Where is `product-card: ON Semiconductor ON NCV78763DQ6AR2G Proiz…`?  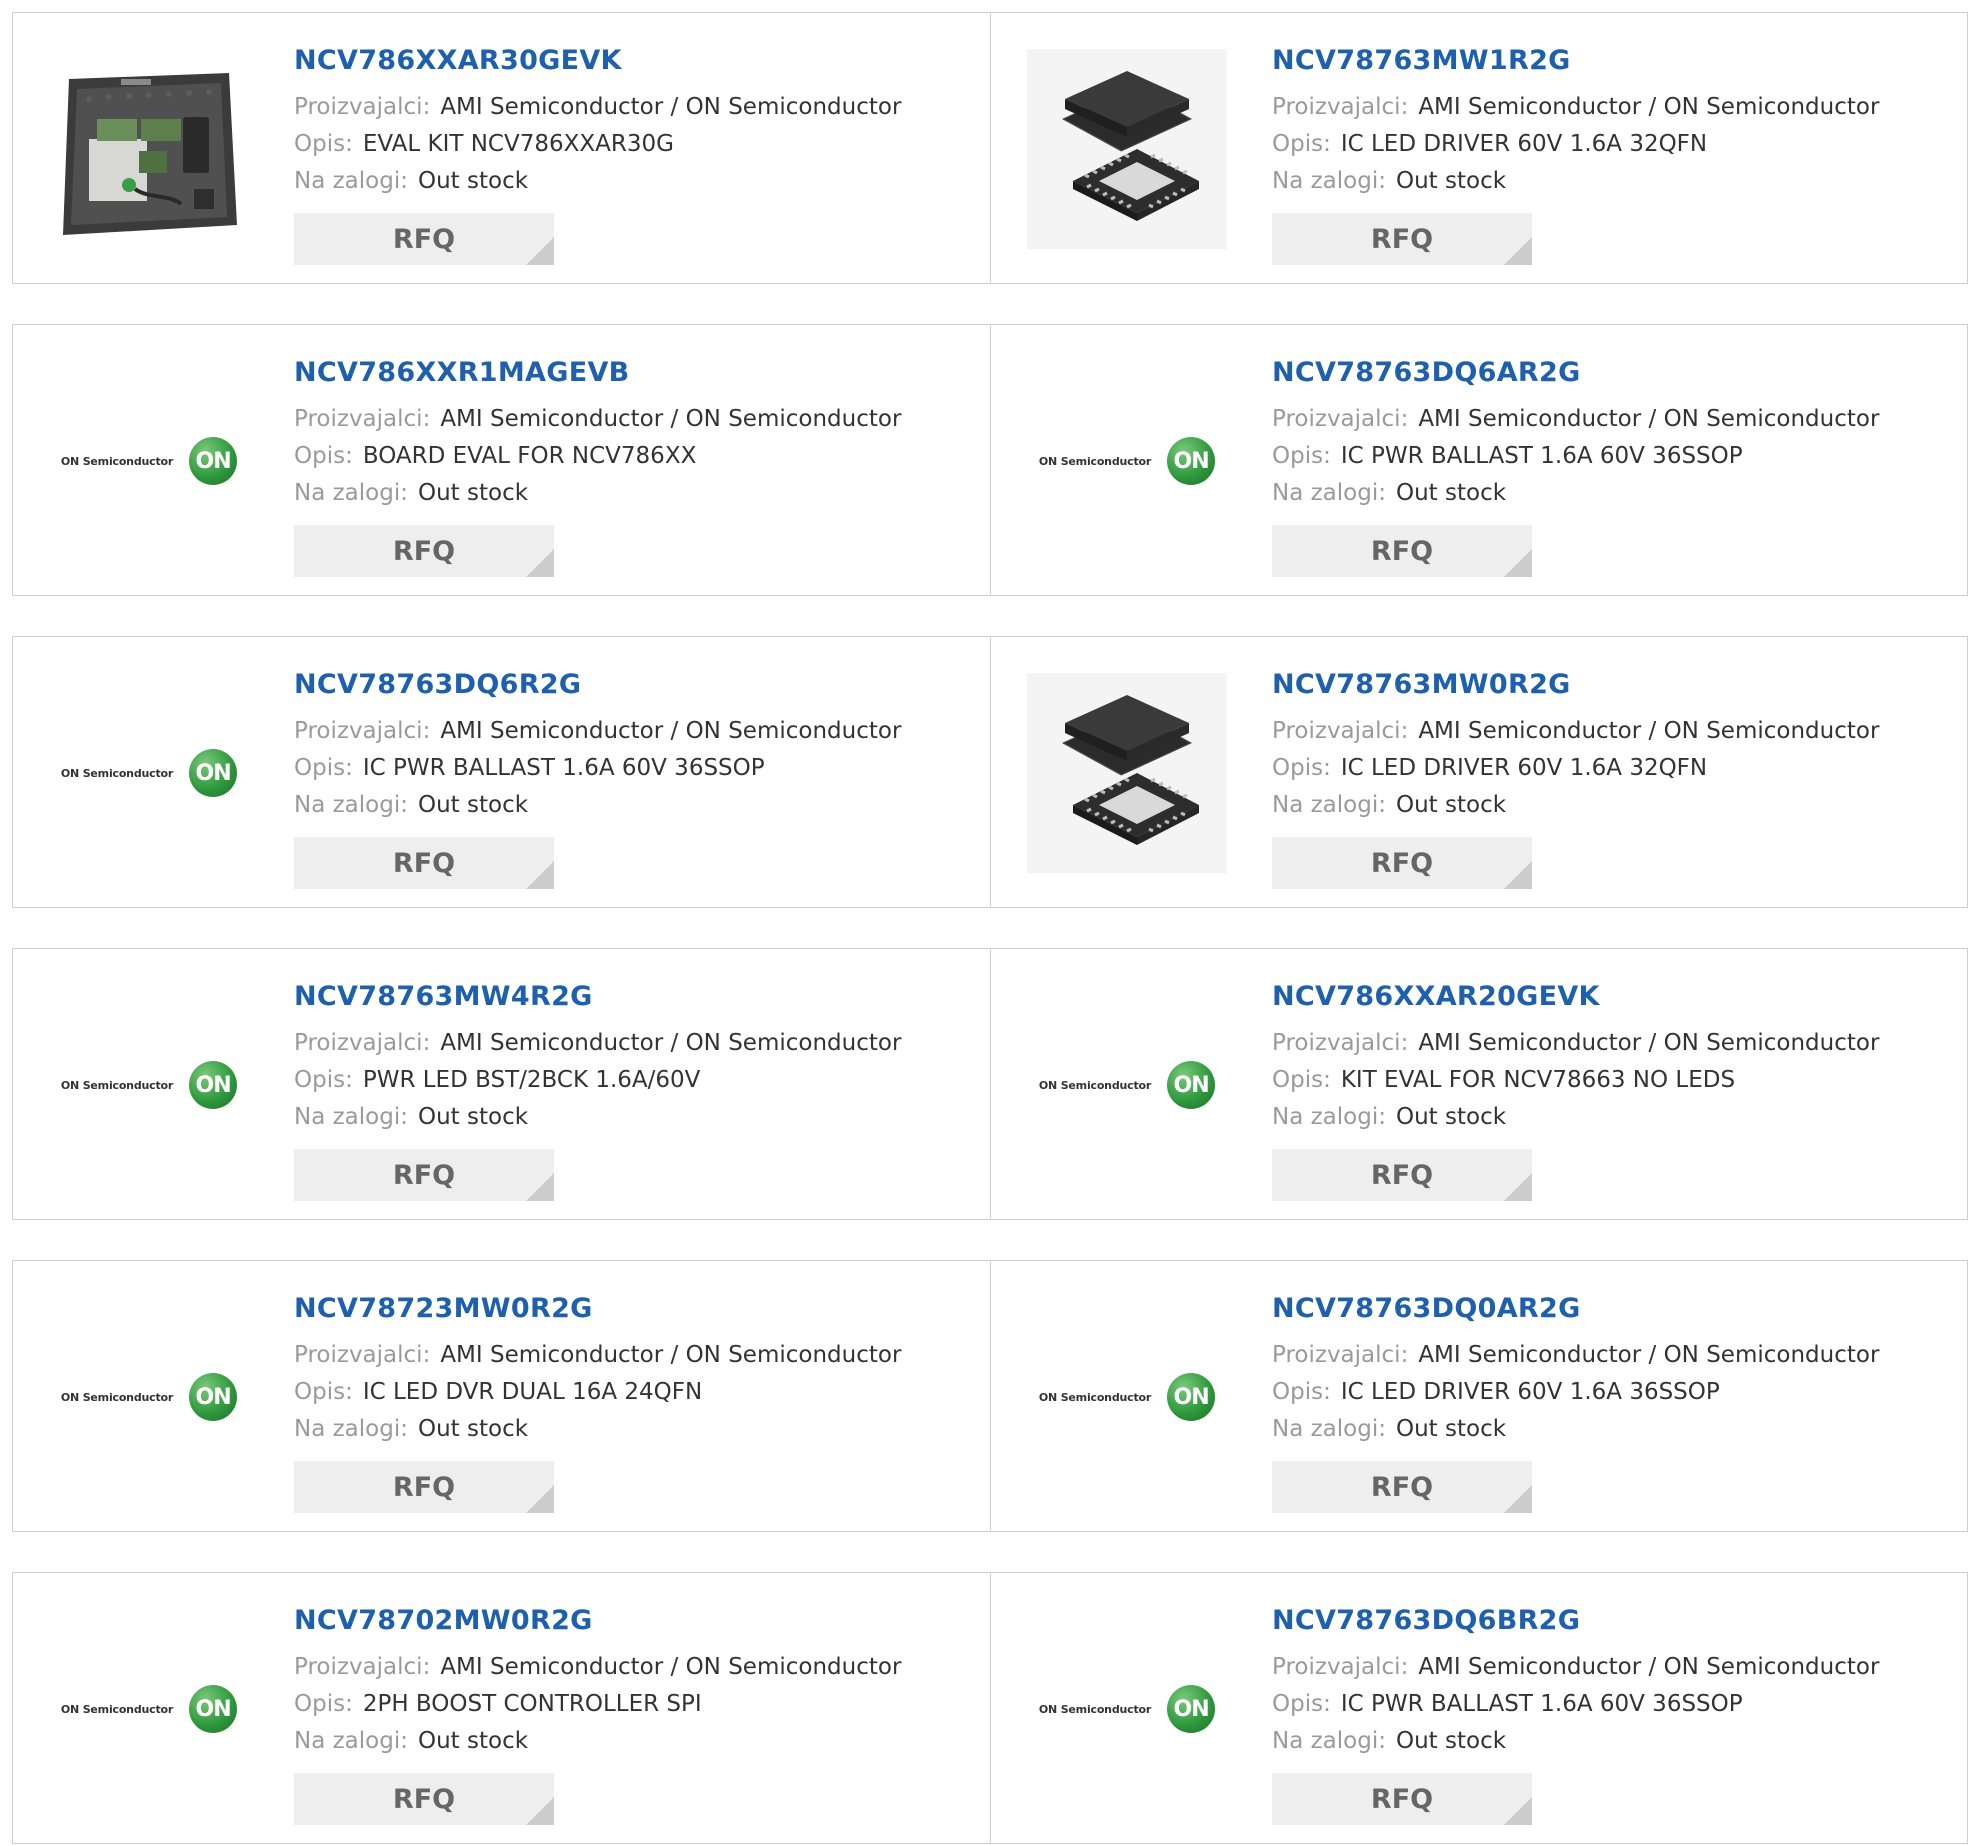
product-card: ON Semiconductor ON NCV78763DQ6AR2G Proiz… is located at coordinates (1478, 460).